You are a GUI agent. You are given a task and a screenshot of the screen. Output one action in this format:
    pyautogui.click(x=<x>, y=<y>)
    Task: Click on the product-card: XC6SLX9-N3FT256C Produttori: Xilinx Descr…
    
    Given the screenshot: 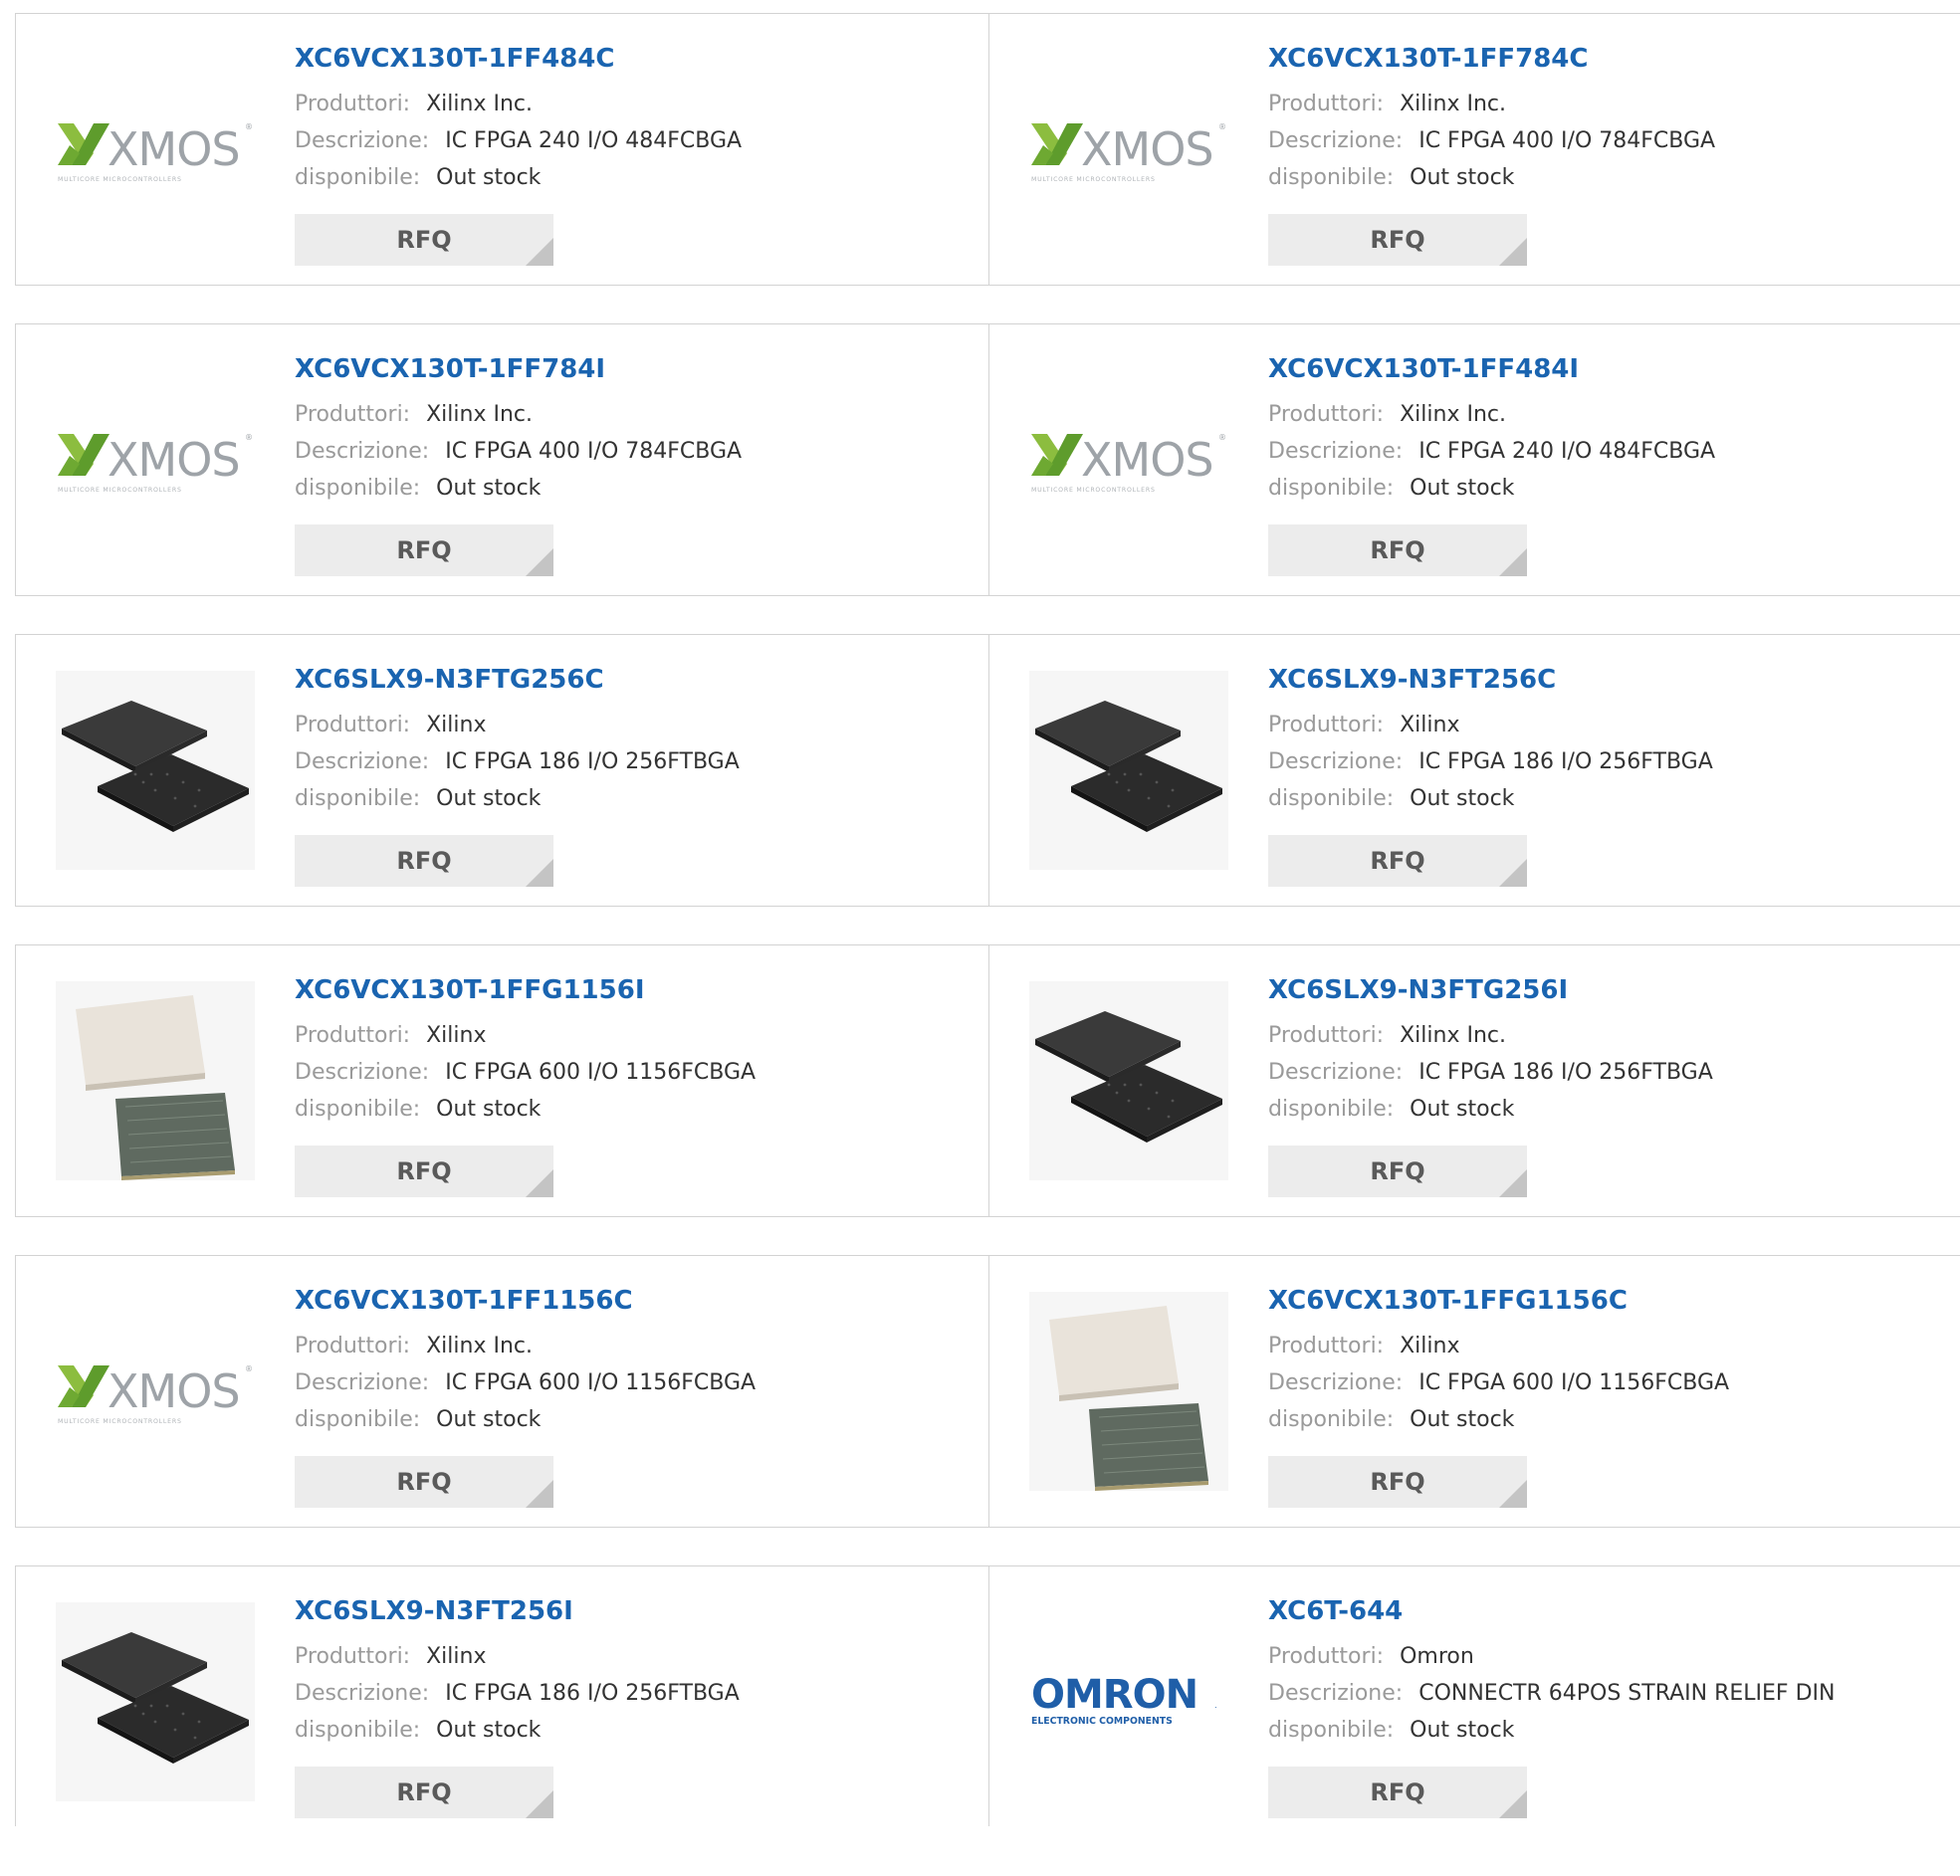 What is the action you would take?
    pyautogui.click(x=1474, y=770)
    